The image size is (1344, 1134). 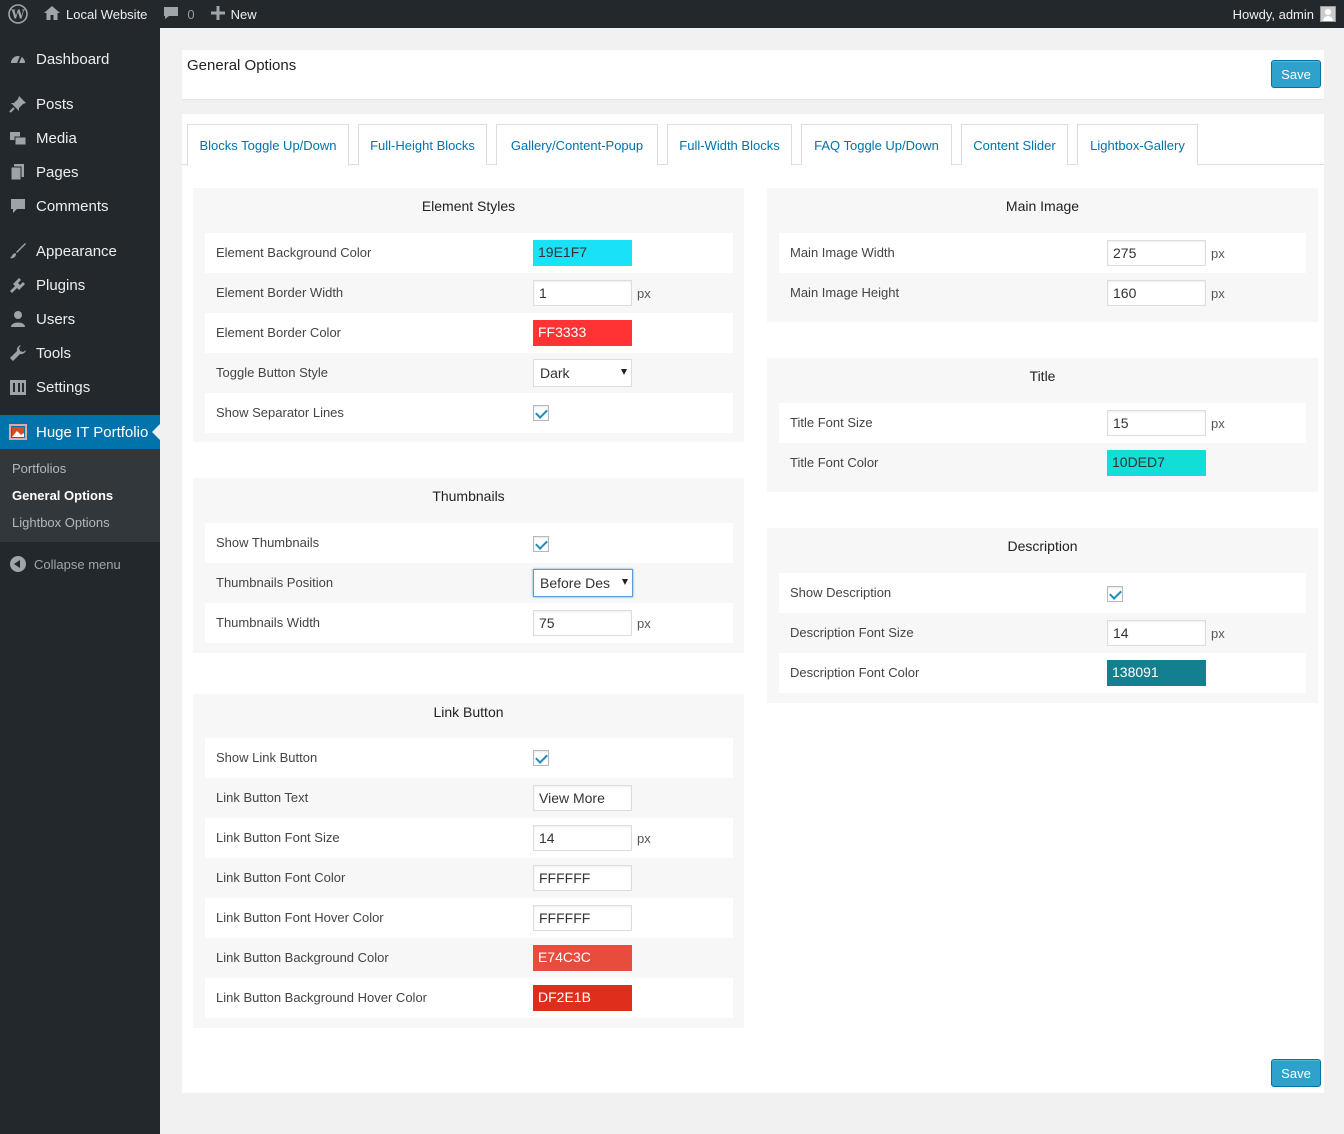 What do you see at coordinates (268, 145) in the screenshot?
I see `tab-blocks-toggle: Blocks Toggle Up/Down` at bounding box center [268, 145].